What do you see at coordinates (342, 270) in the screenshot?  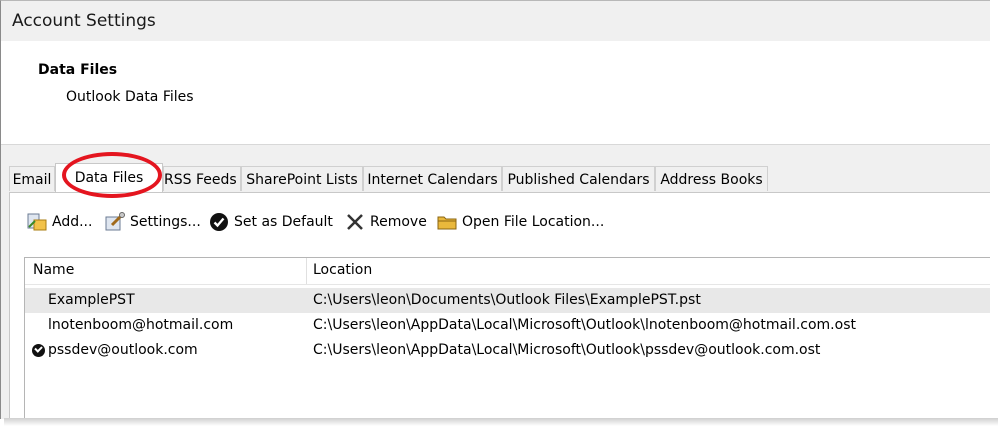 I see `column-header-location: Location` at bounding box center [342, 270].